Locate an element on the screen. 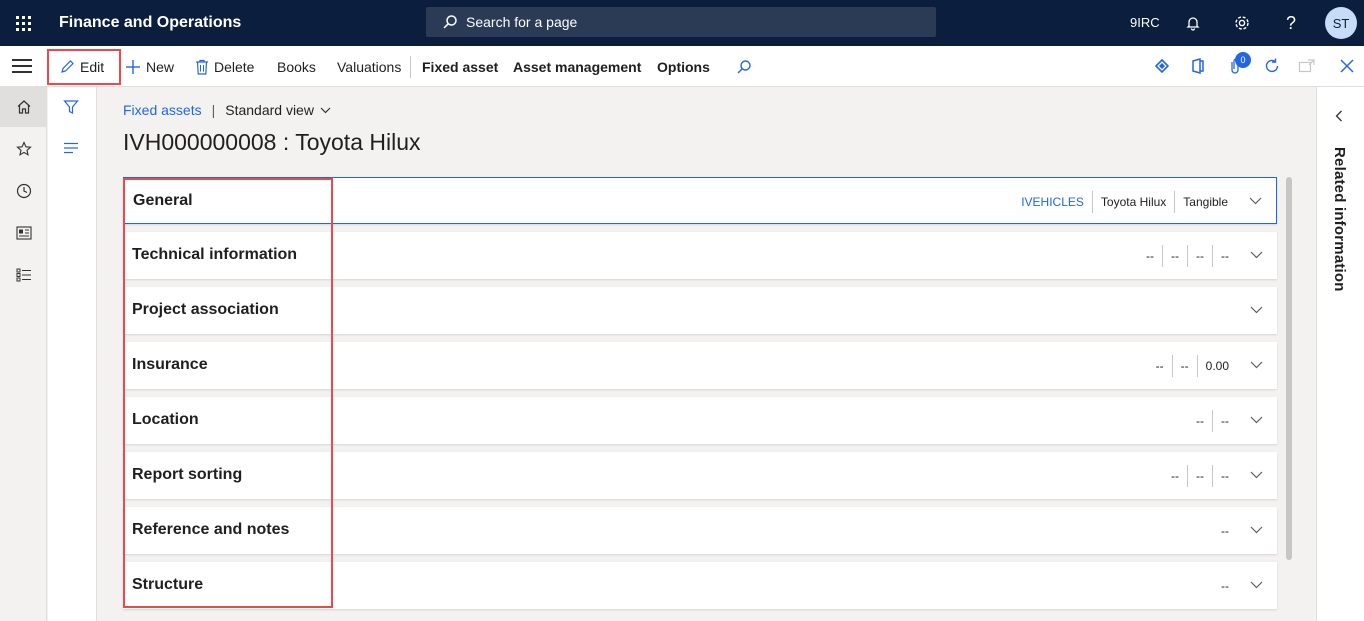 The width and height of the screenshot is (1364, 621). plus-icon is located at coordinates (133, 66).